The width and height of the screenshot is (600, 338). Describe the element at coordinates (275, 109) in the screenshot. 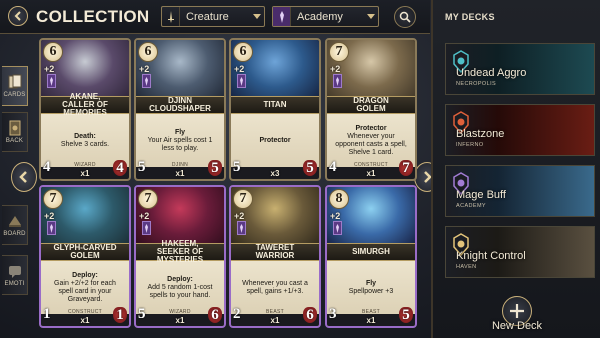

I see `card-item: TITAN Protector x3 6 +2 5 5` at that location.